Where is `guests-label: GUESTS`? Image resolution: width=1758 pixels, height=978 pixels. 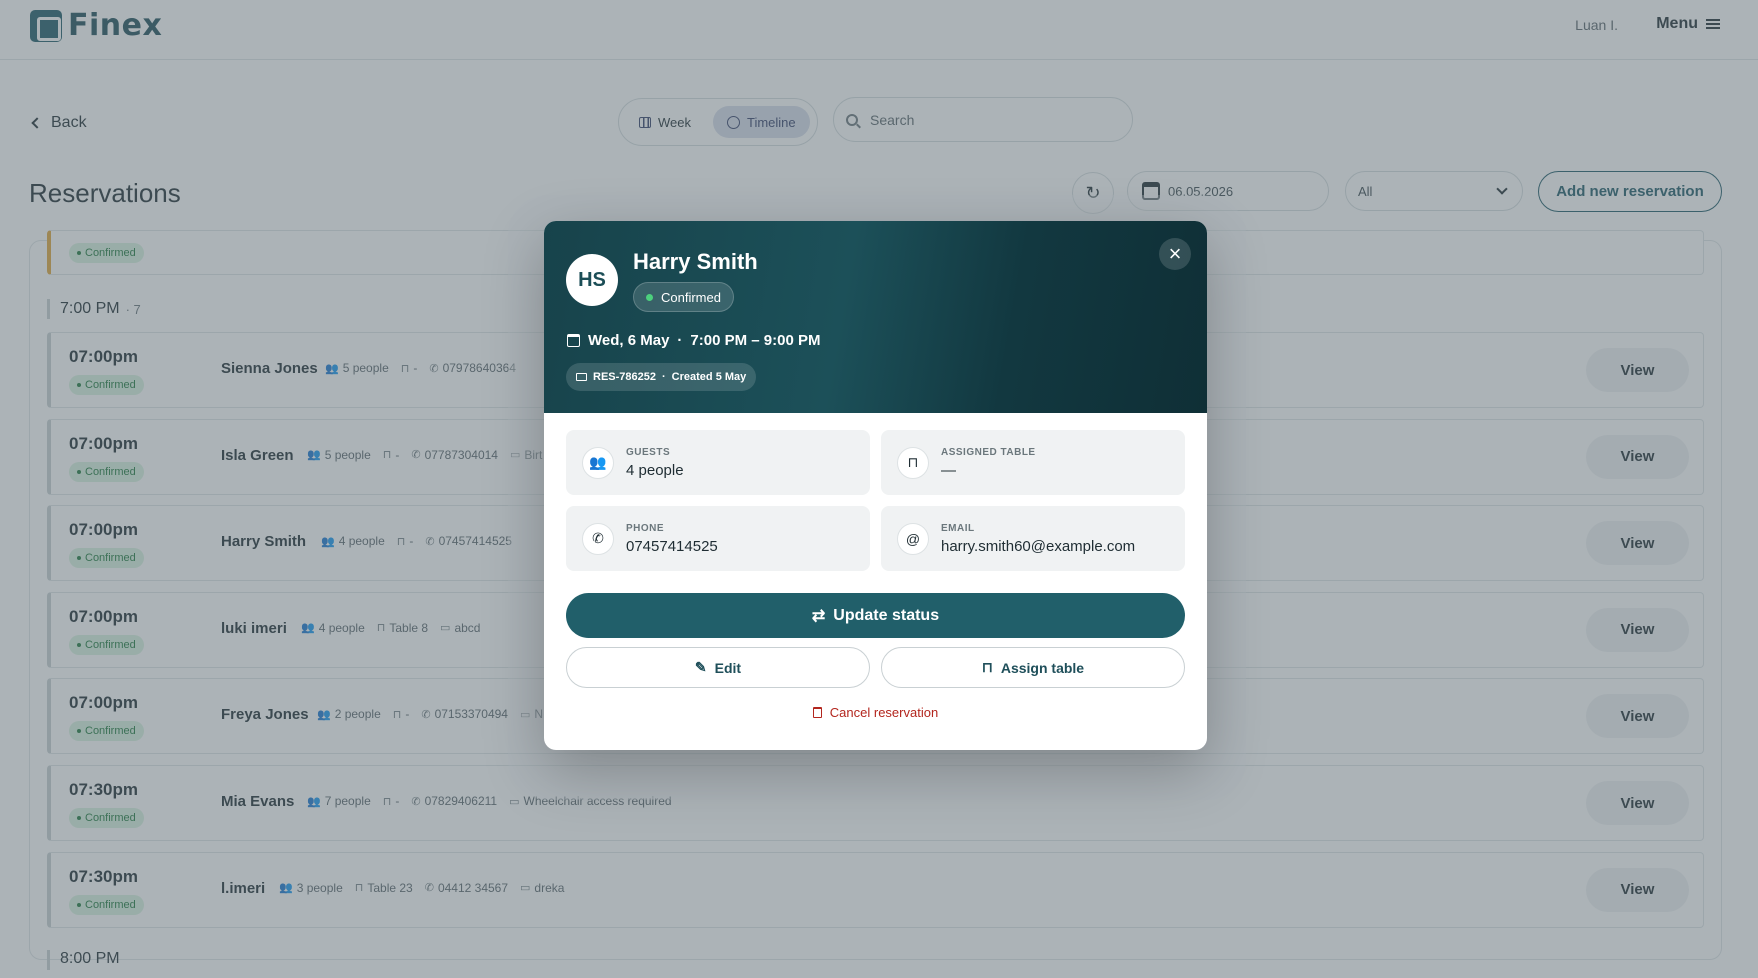
guests-label: GUESTS is located at coordinates (648, 452).